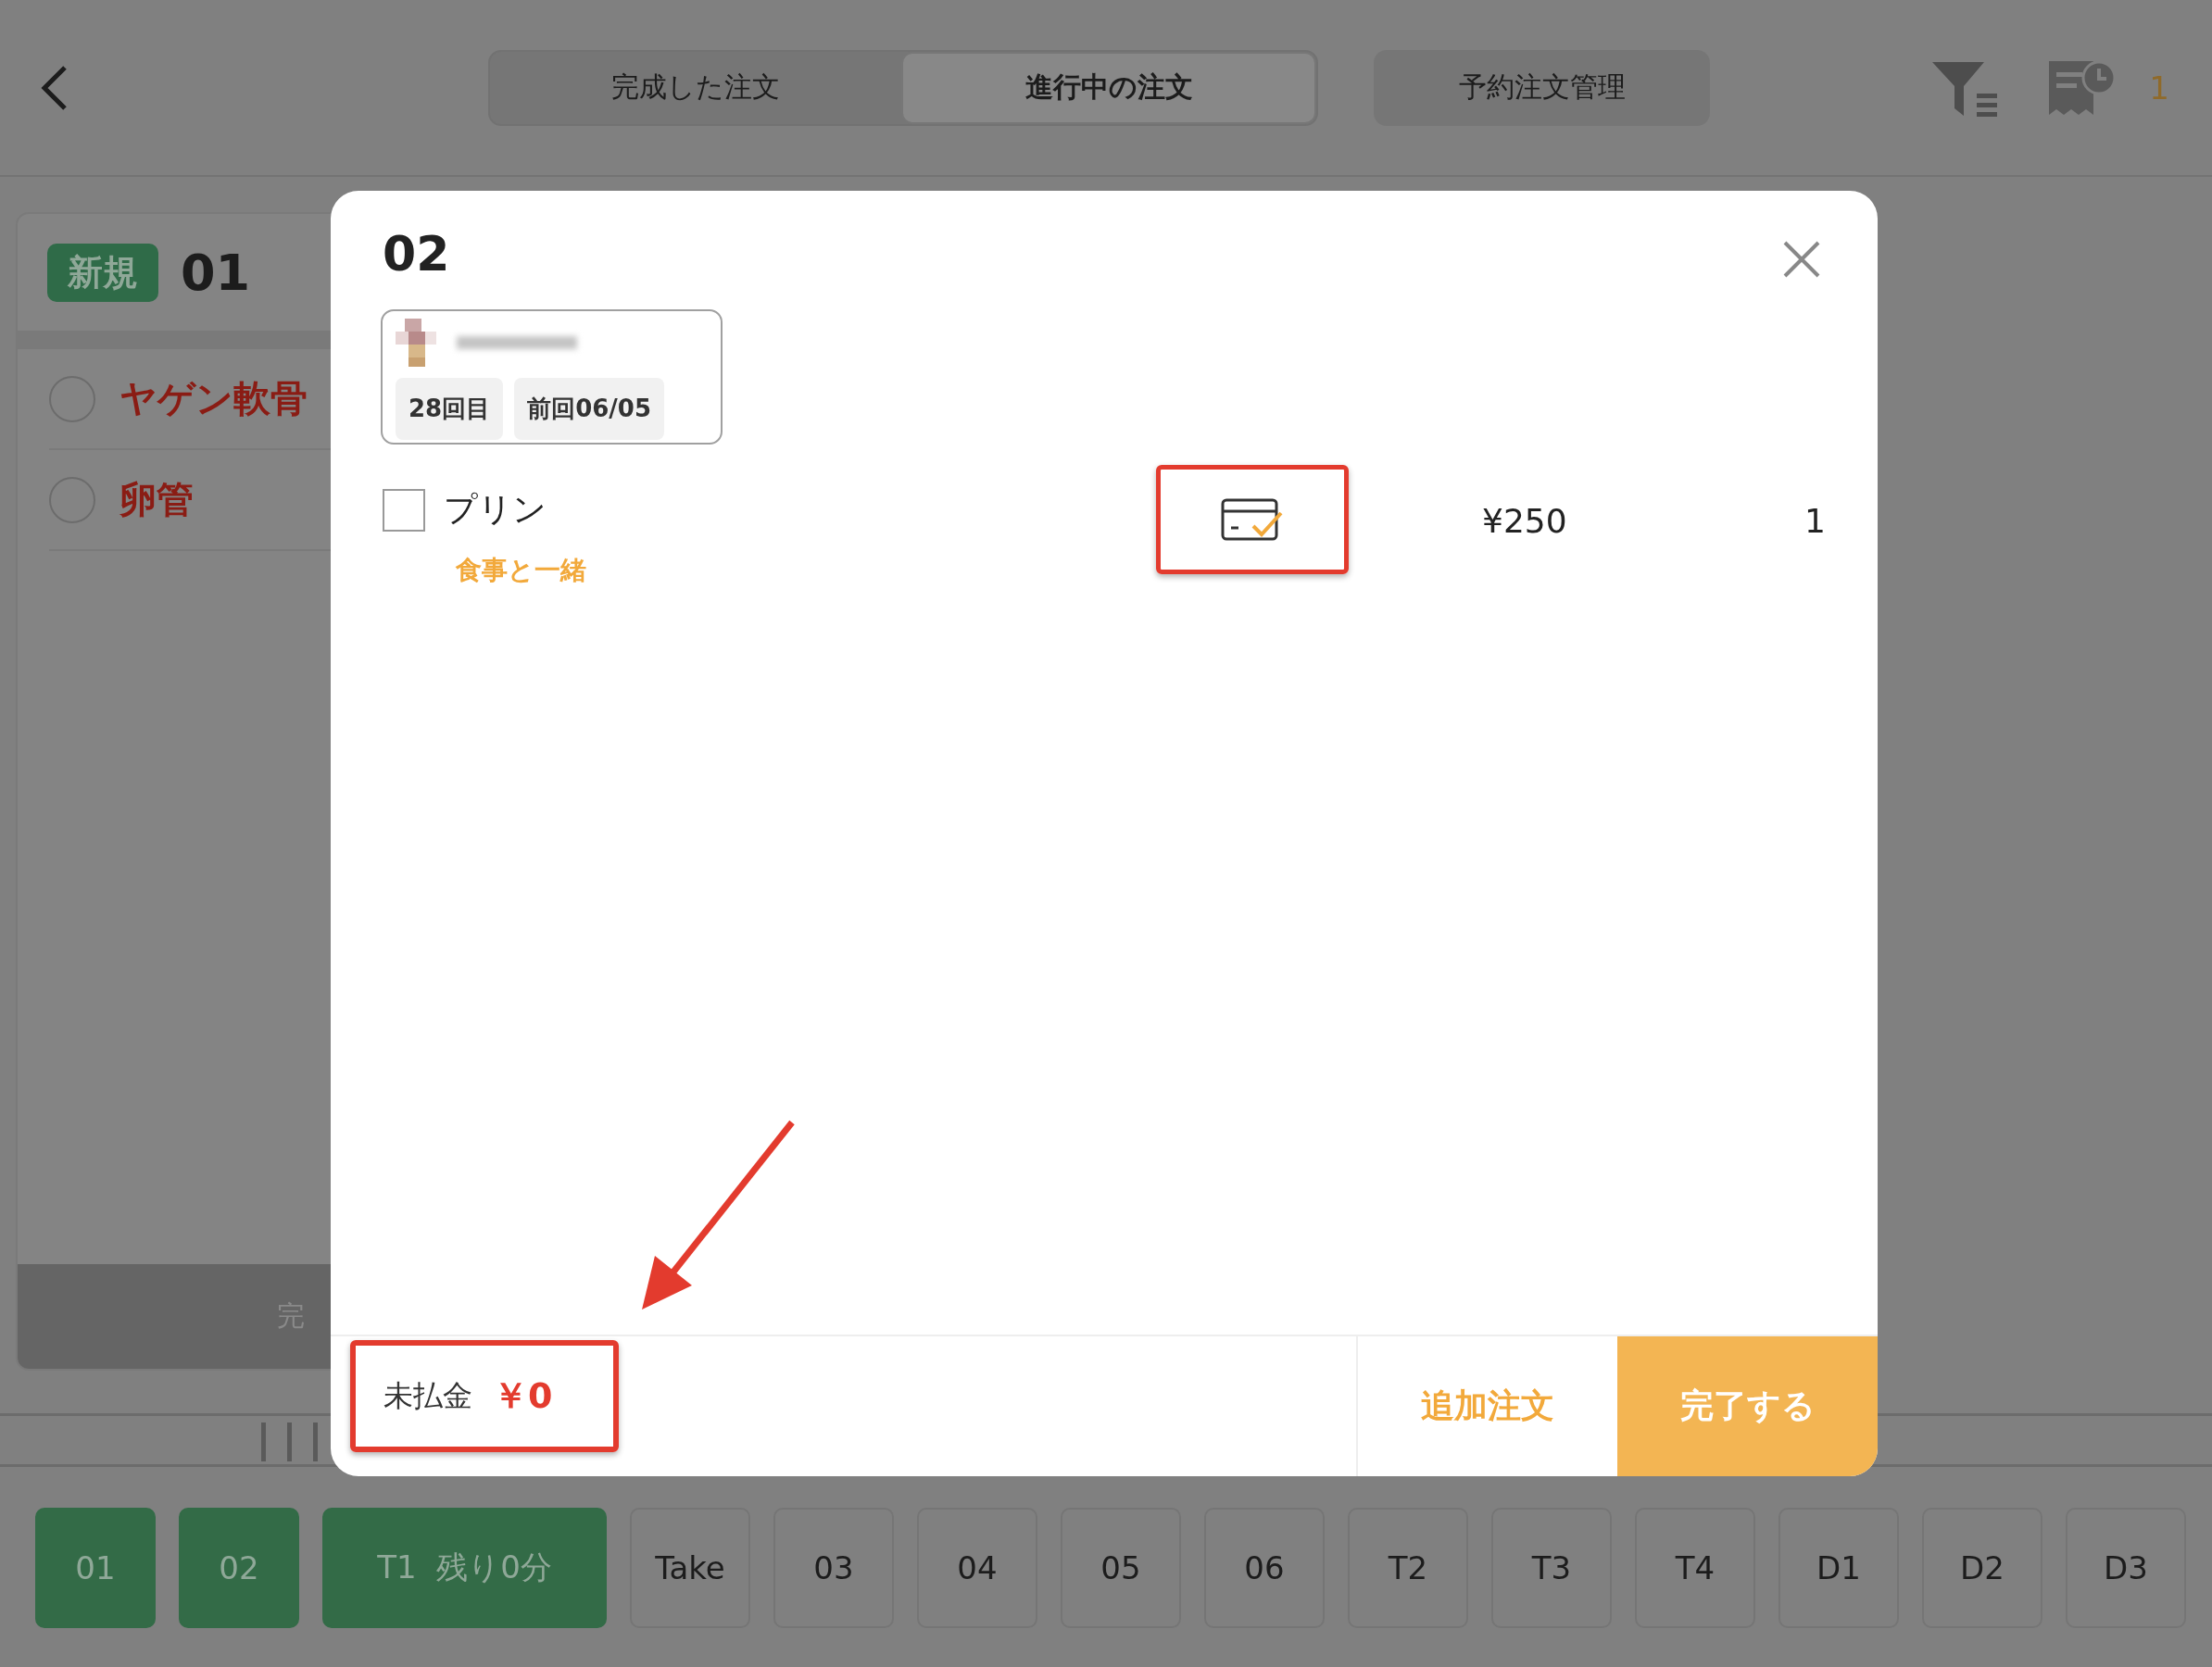 The width and height of the screenshot is (2212, 1667). Describe the element at coordinates (450, 409) in the screenshot. I see `visit-count-tag: 28回目` at that location.